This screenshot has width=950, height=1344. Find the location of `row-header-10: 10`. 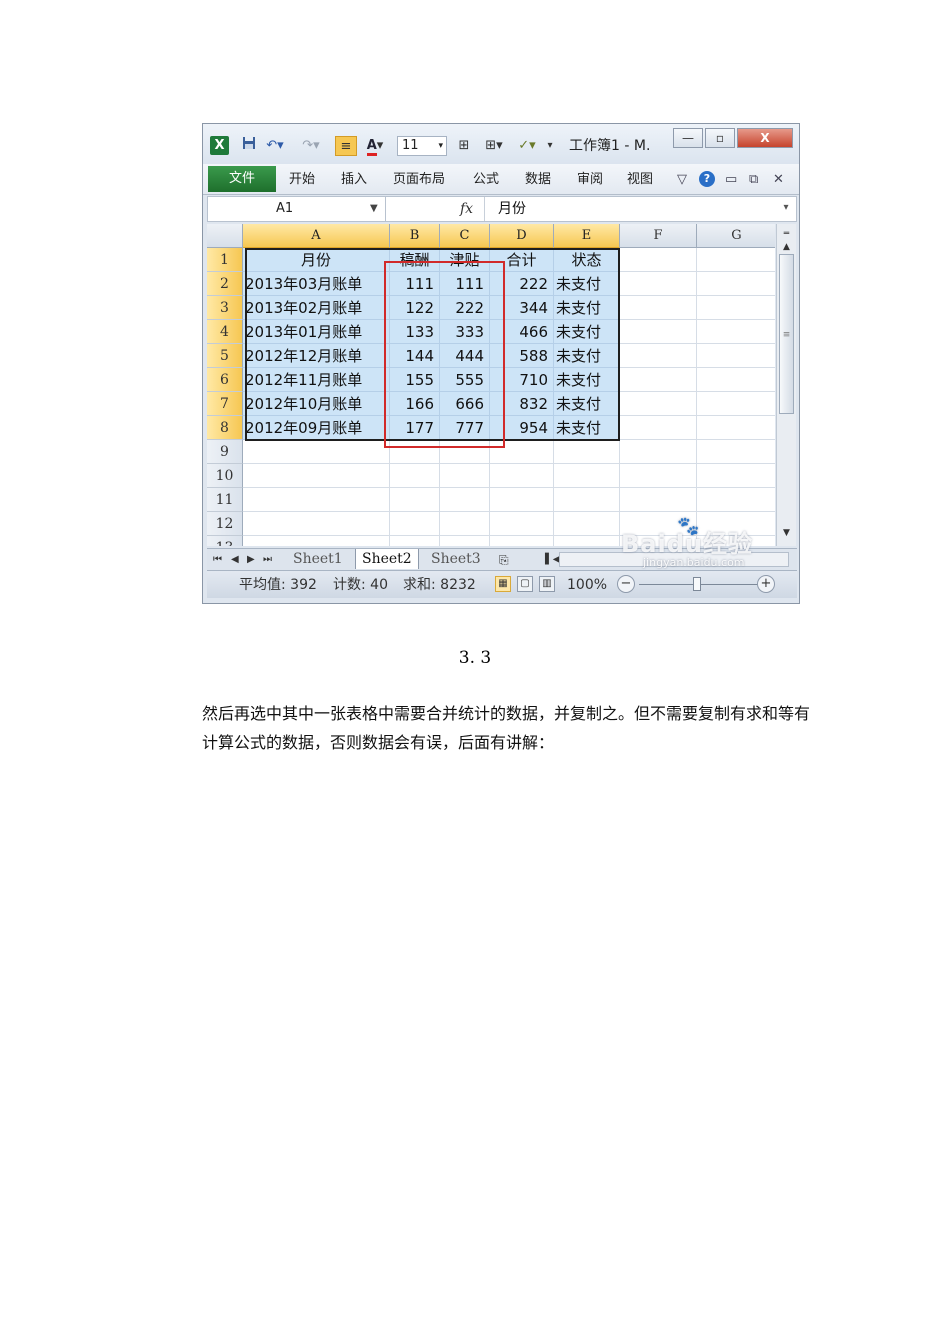

row-header-10: 10 is located at coordinates (225, 476).